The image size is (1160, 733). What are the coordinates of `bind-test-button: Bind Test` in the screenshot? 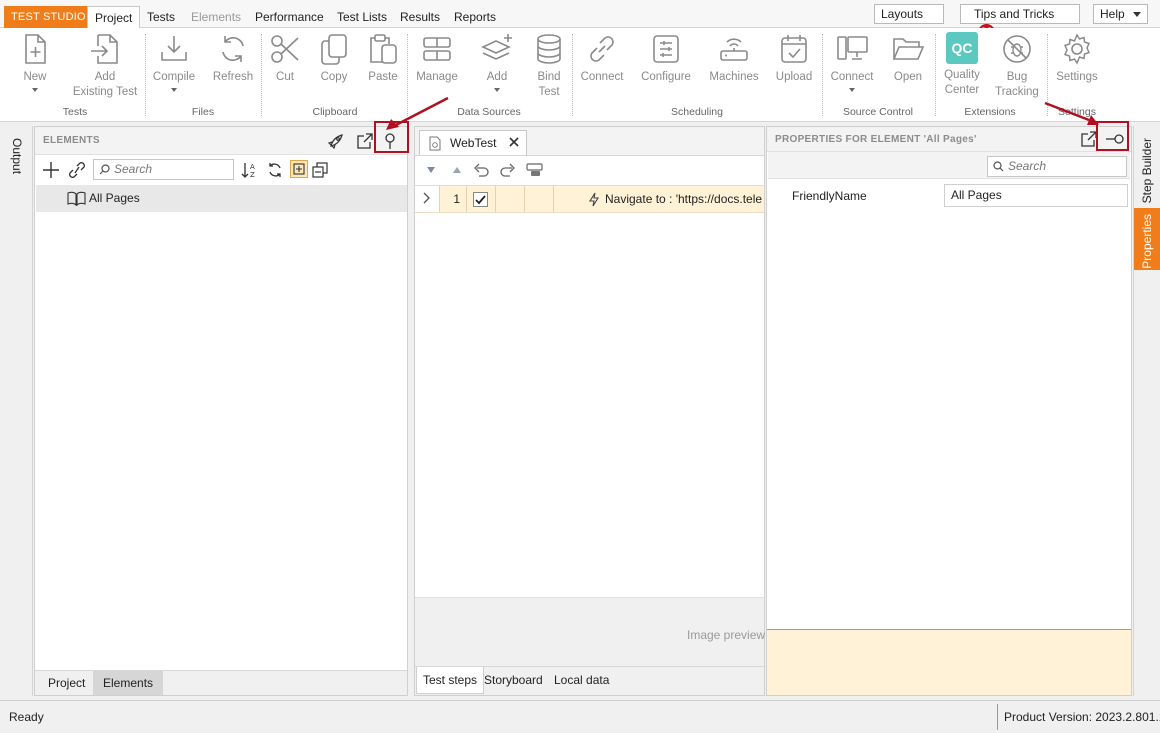 It's located at (549, 66).